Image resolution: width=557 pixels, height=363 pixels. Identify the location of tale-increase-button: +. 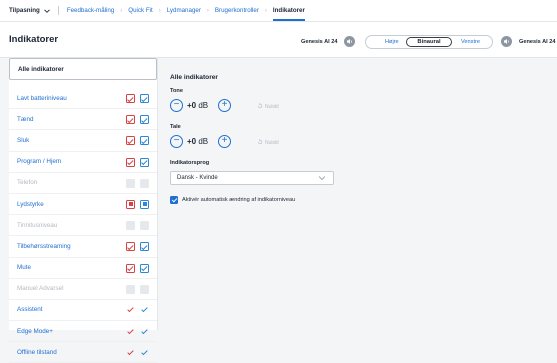
(224, 141).